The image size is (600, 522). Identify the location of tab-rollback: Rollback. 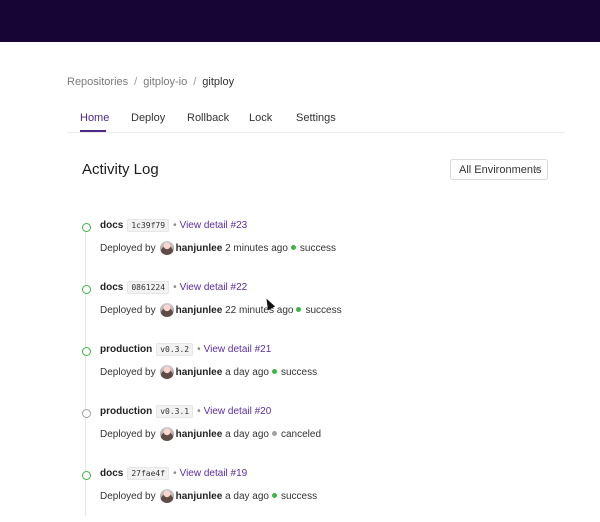
(208, 118).